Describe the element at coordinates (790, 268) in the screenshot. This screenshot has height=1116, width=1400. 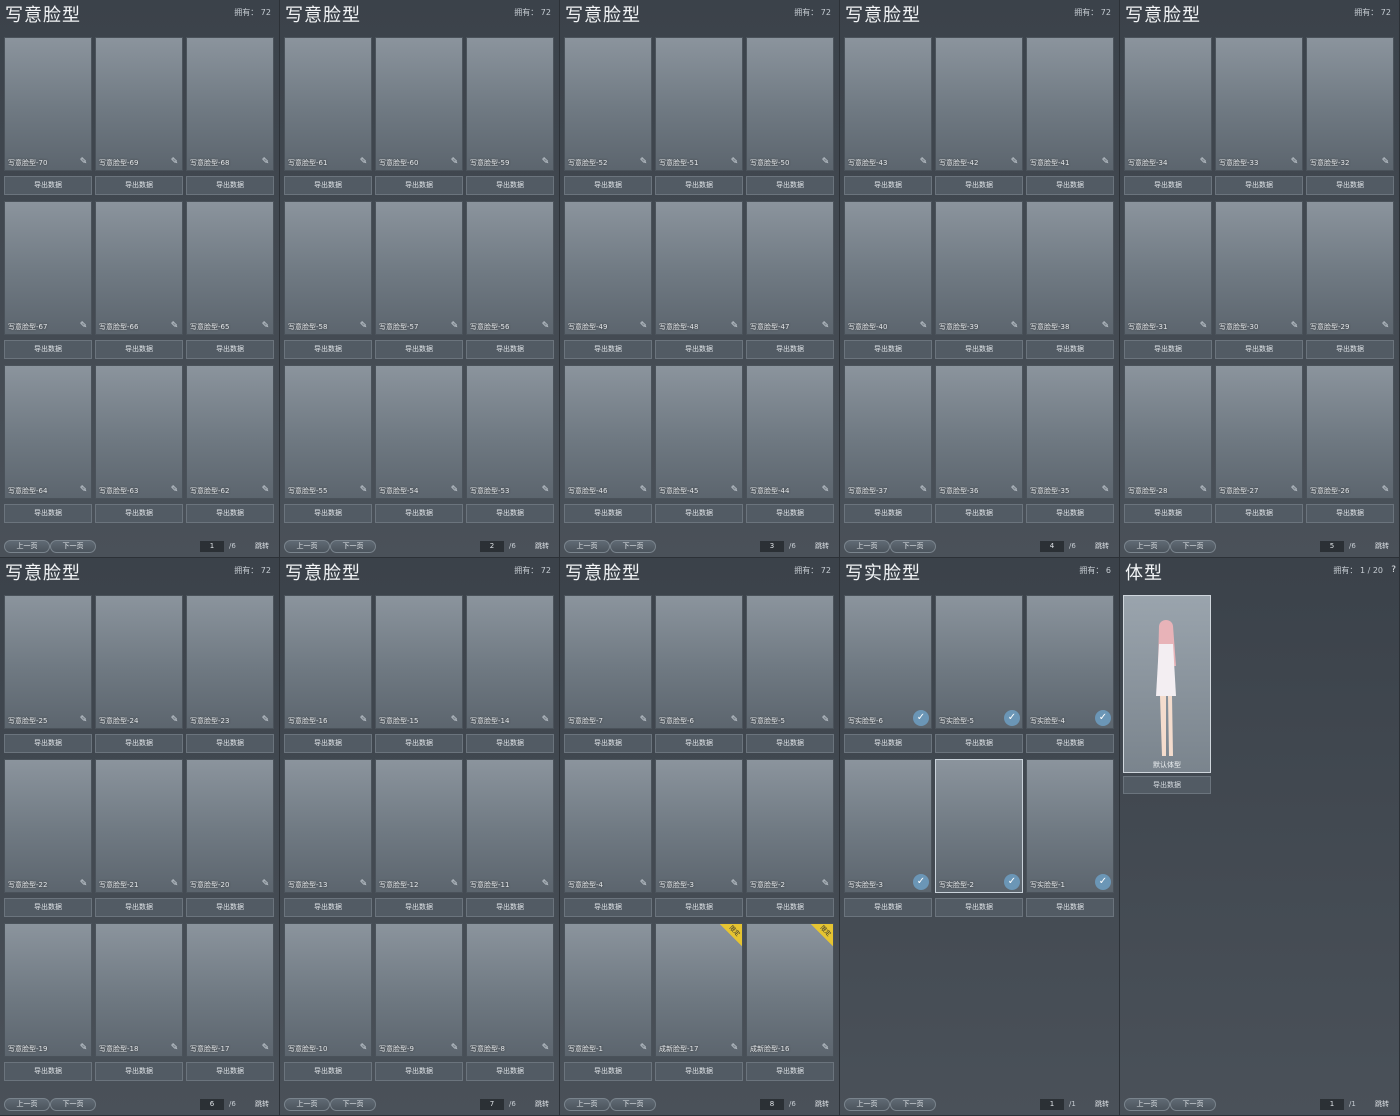
I see `preset-card: 写意脸型-47 ✎` at that location.